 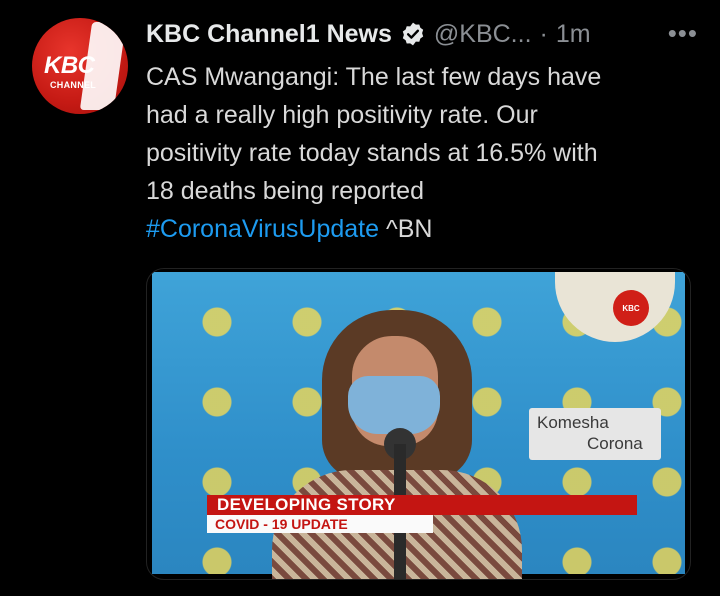 I want to click on channel-logo: KBC, so click(x=631, y=308).